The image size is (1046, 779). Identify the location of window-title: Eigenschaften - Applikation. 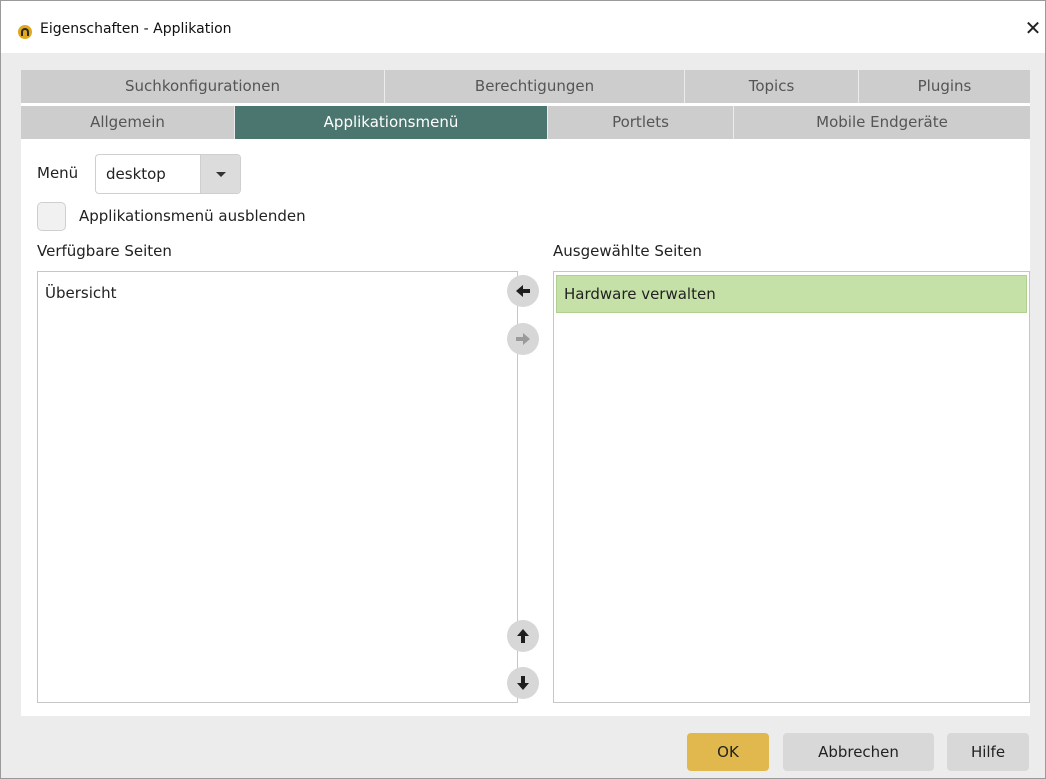
(136, 29).